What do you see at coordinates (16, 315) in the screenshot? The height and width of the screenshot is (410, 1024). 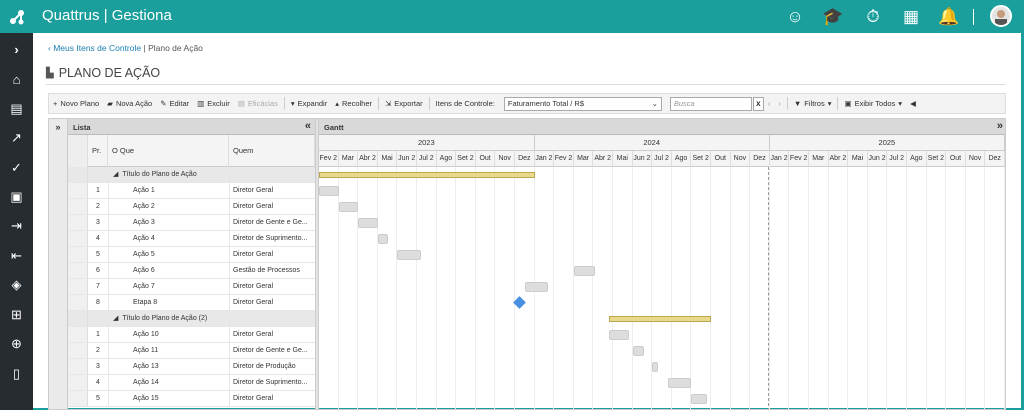 I see `org-chart-icon: ⊞` at bounding box center [16, 315].